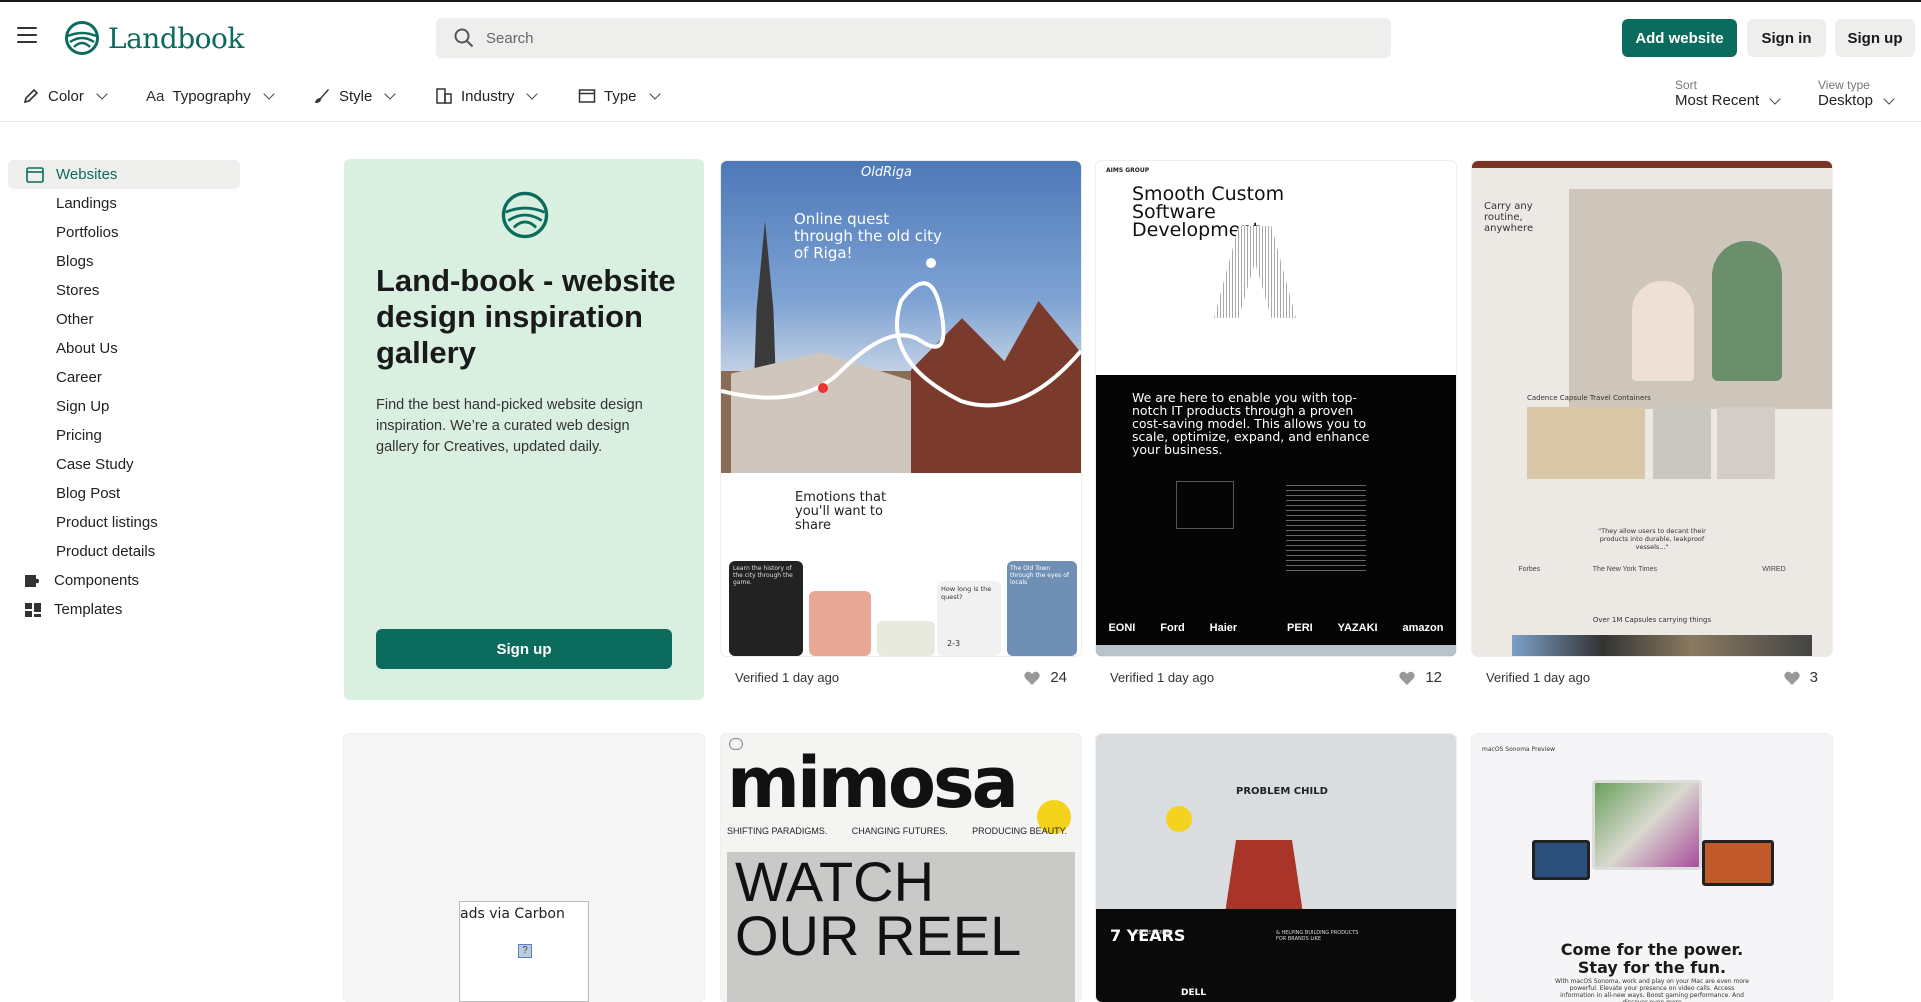  Describe the element at coordinates (124, 348) in the screenshot. I see `sidebar-item-about-us: About Us` at that location.